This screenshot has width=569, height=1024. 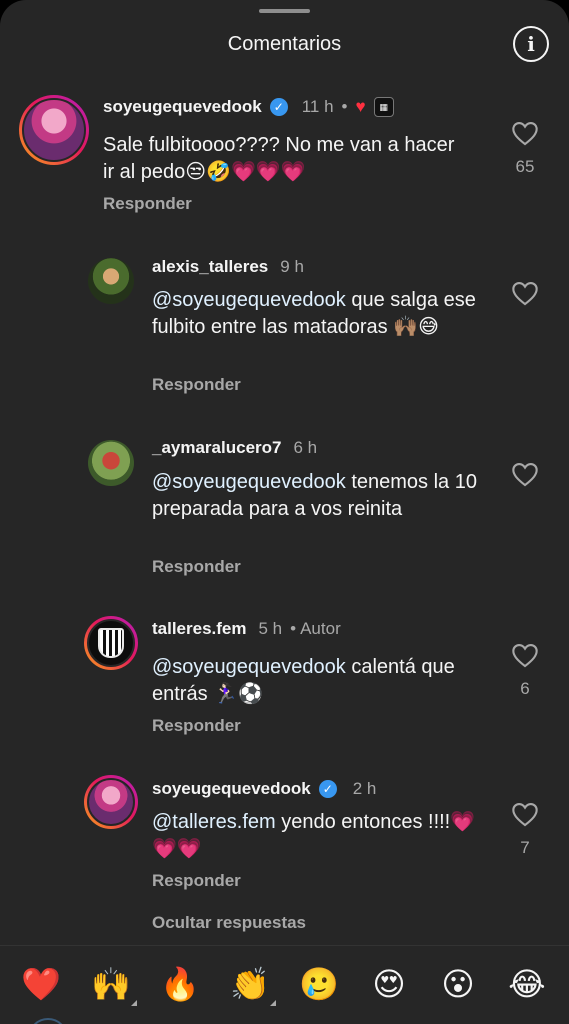 I want to click on like-count: 7, so click(x=525, y=847).